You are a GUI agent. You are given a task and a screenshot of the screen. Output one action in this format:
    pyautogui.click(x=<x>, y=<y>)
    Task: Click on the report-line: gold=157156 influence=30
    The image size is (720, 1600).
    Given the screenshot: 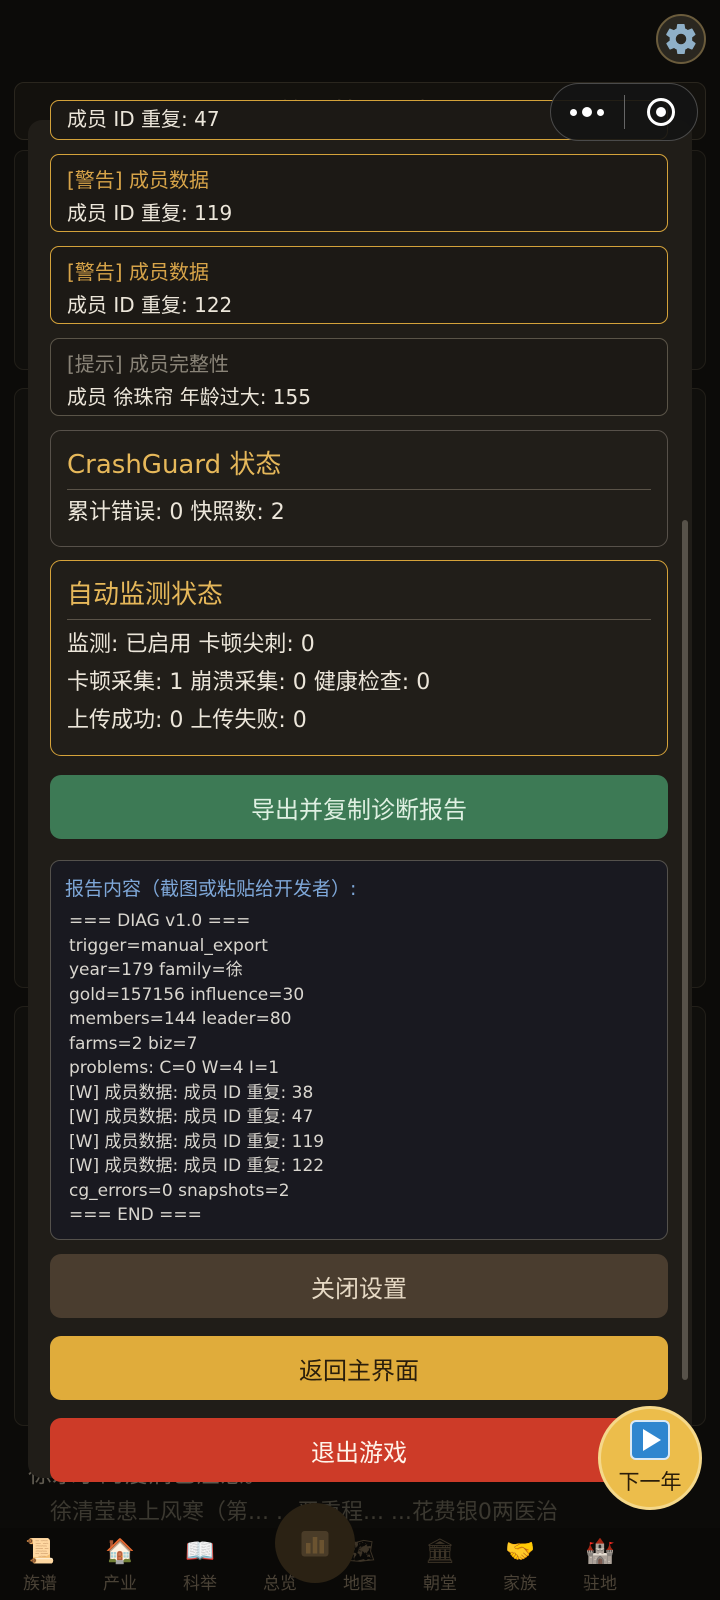 What is the action you would take?
    pyautogui.click(x=187, y=994)
    